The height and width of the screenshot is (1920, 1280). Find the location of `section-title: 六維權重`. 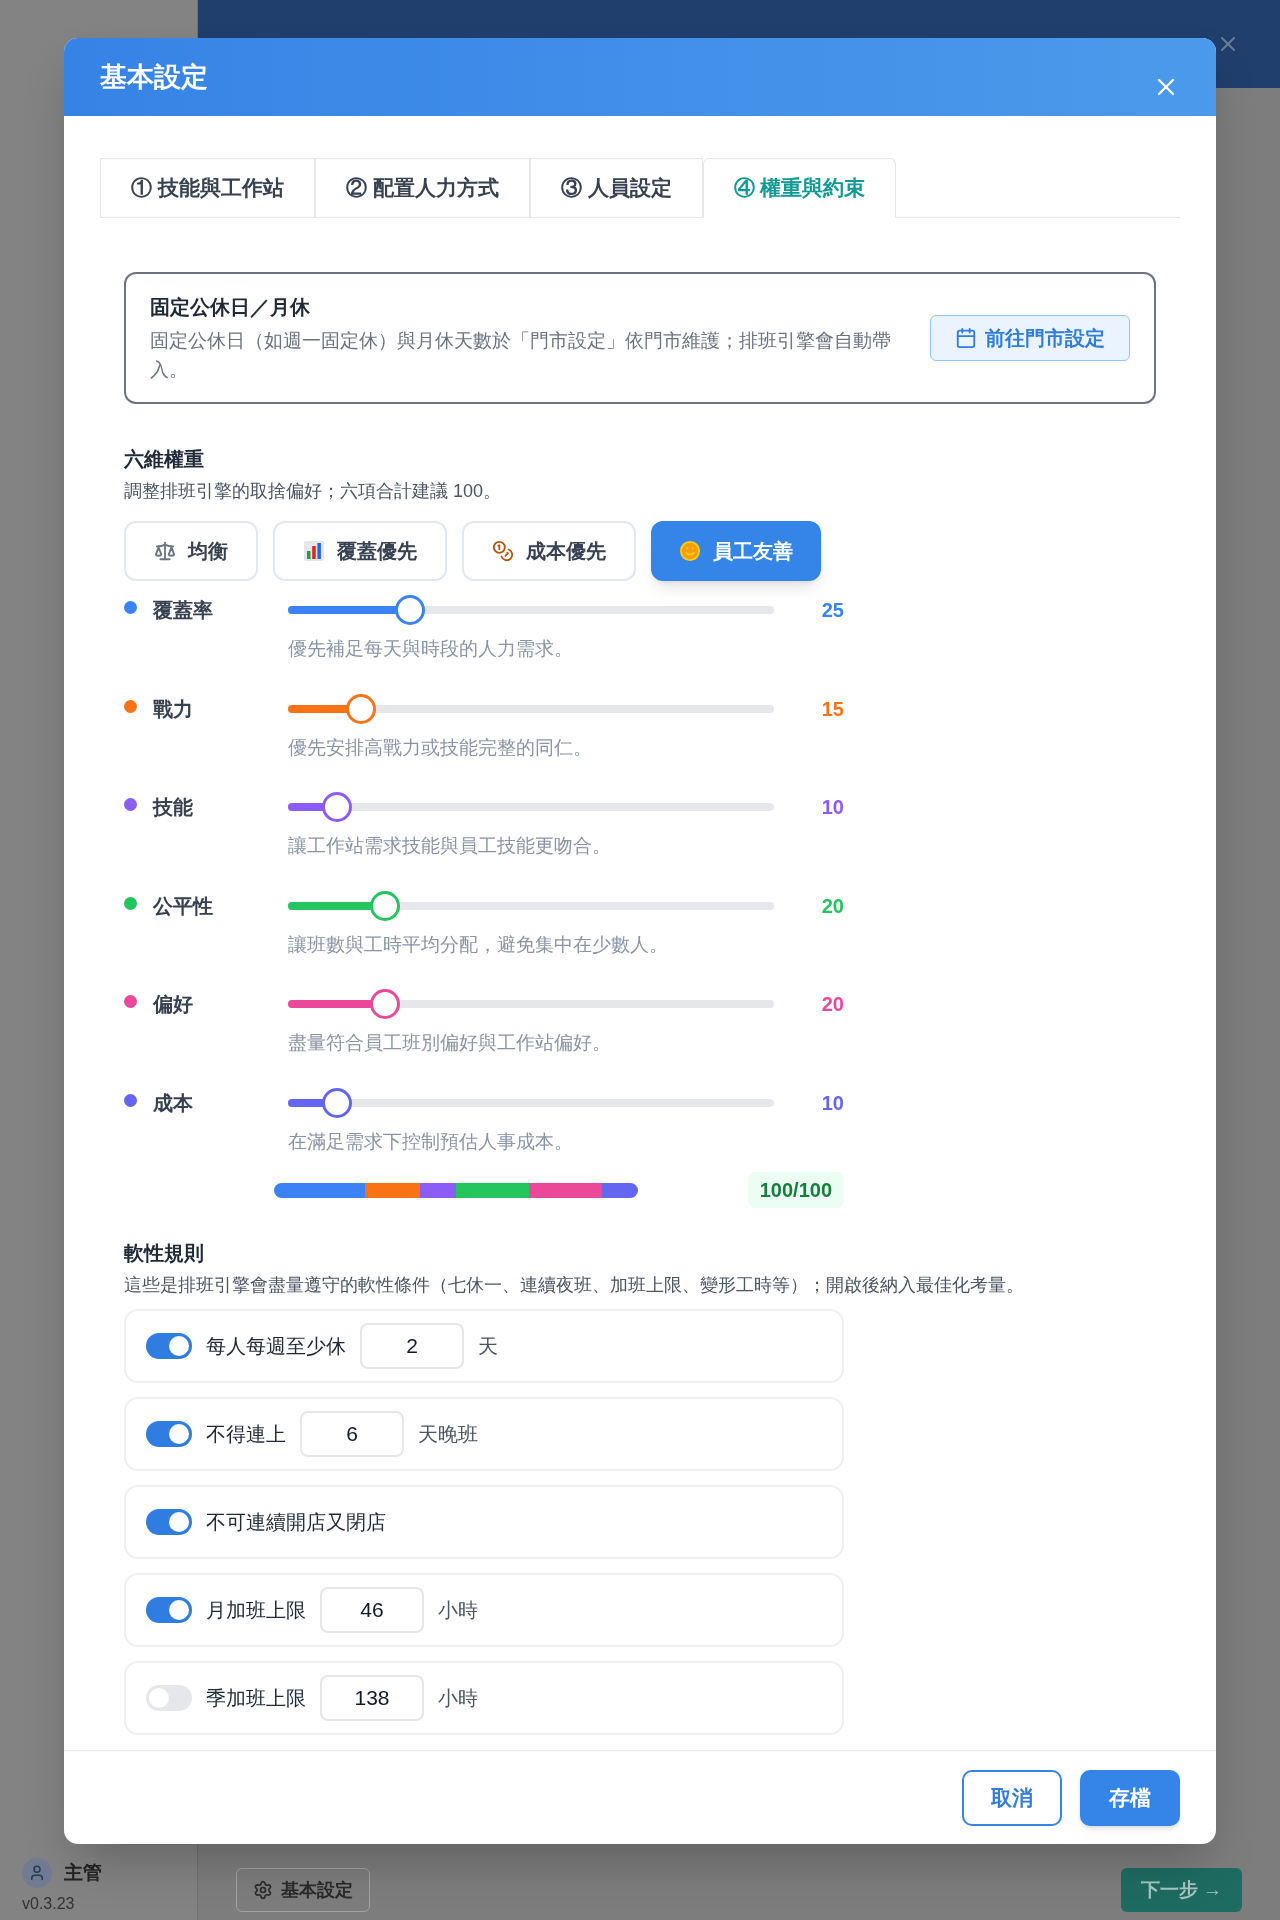

section-title: 六維權重 is located at coordinates (164, 459).